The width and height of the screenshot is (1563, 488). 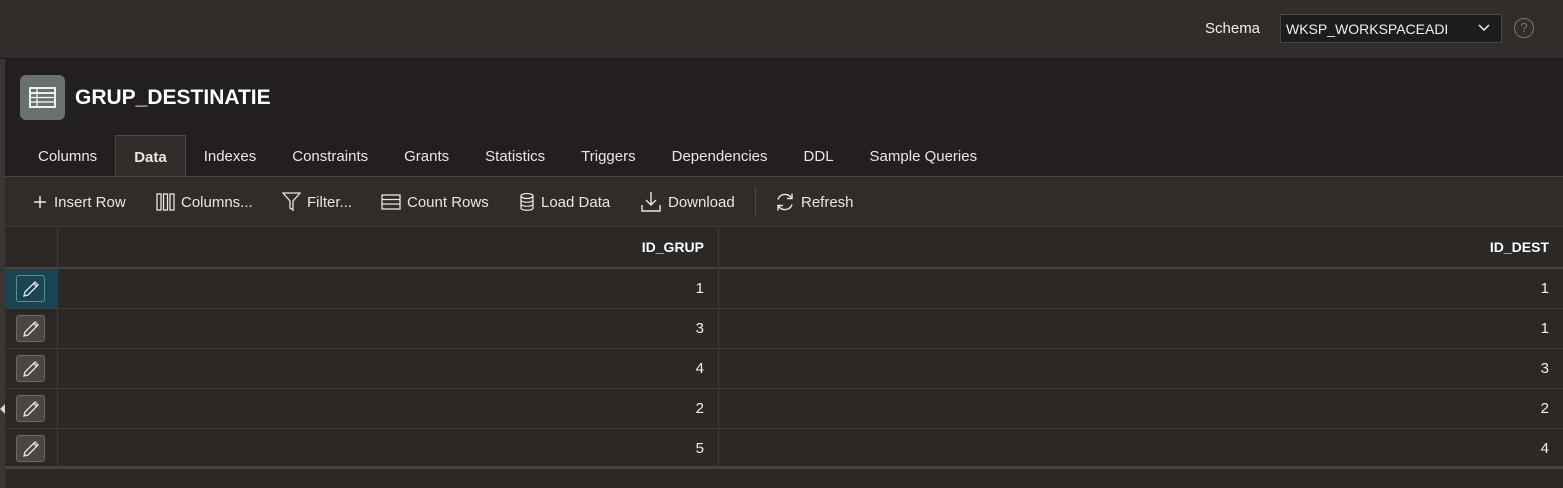 What do you see at coordinates (31, 247) in the screenshot?
I see `grid-header-actions` at bounding box center [31, 247].